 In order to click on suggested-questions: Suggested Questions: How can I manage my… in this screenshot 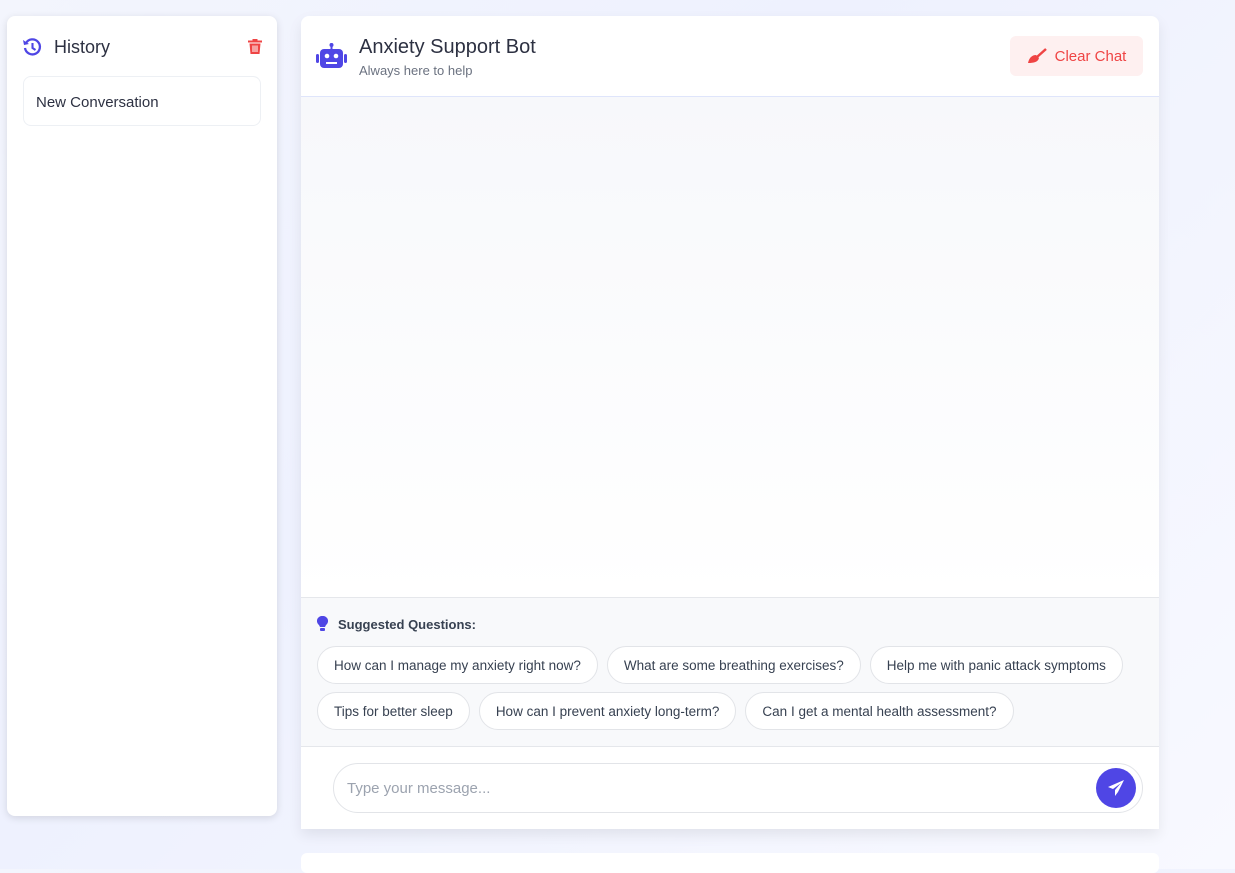, I will do `click(730, 672)`.